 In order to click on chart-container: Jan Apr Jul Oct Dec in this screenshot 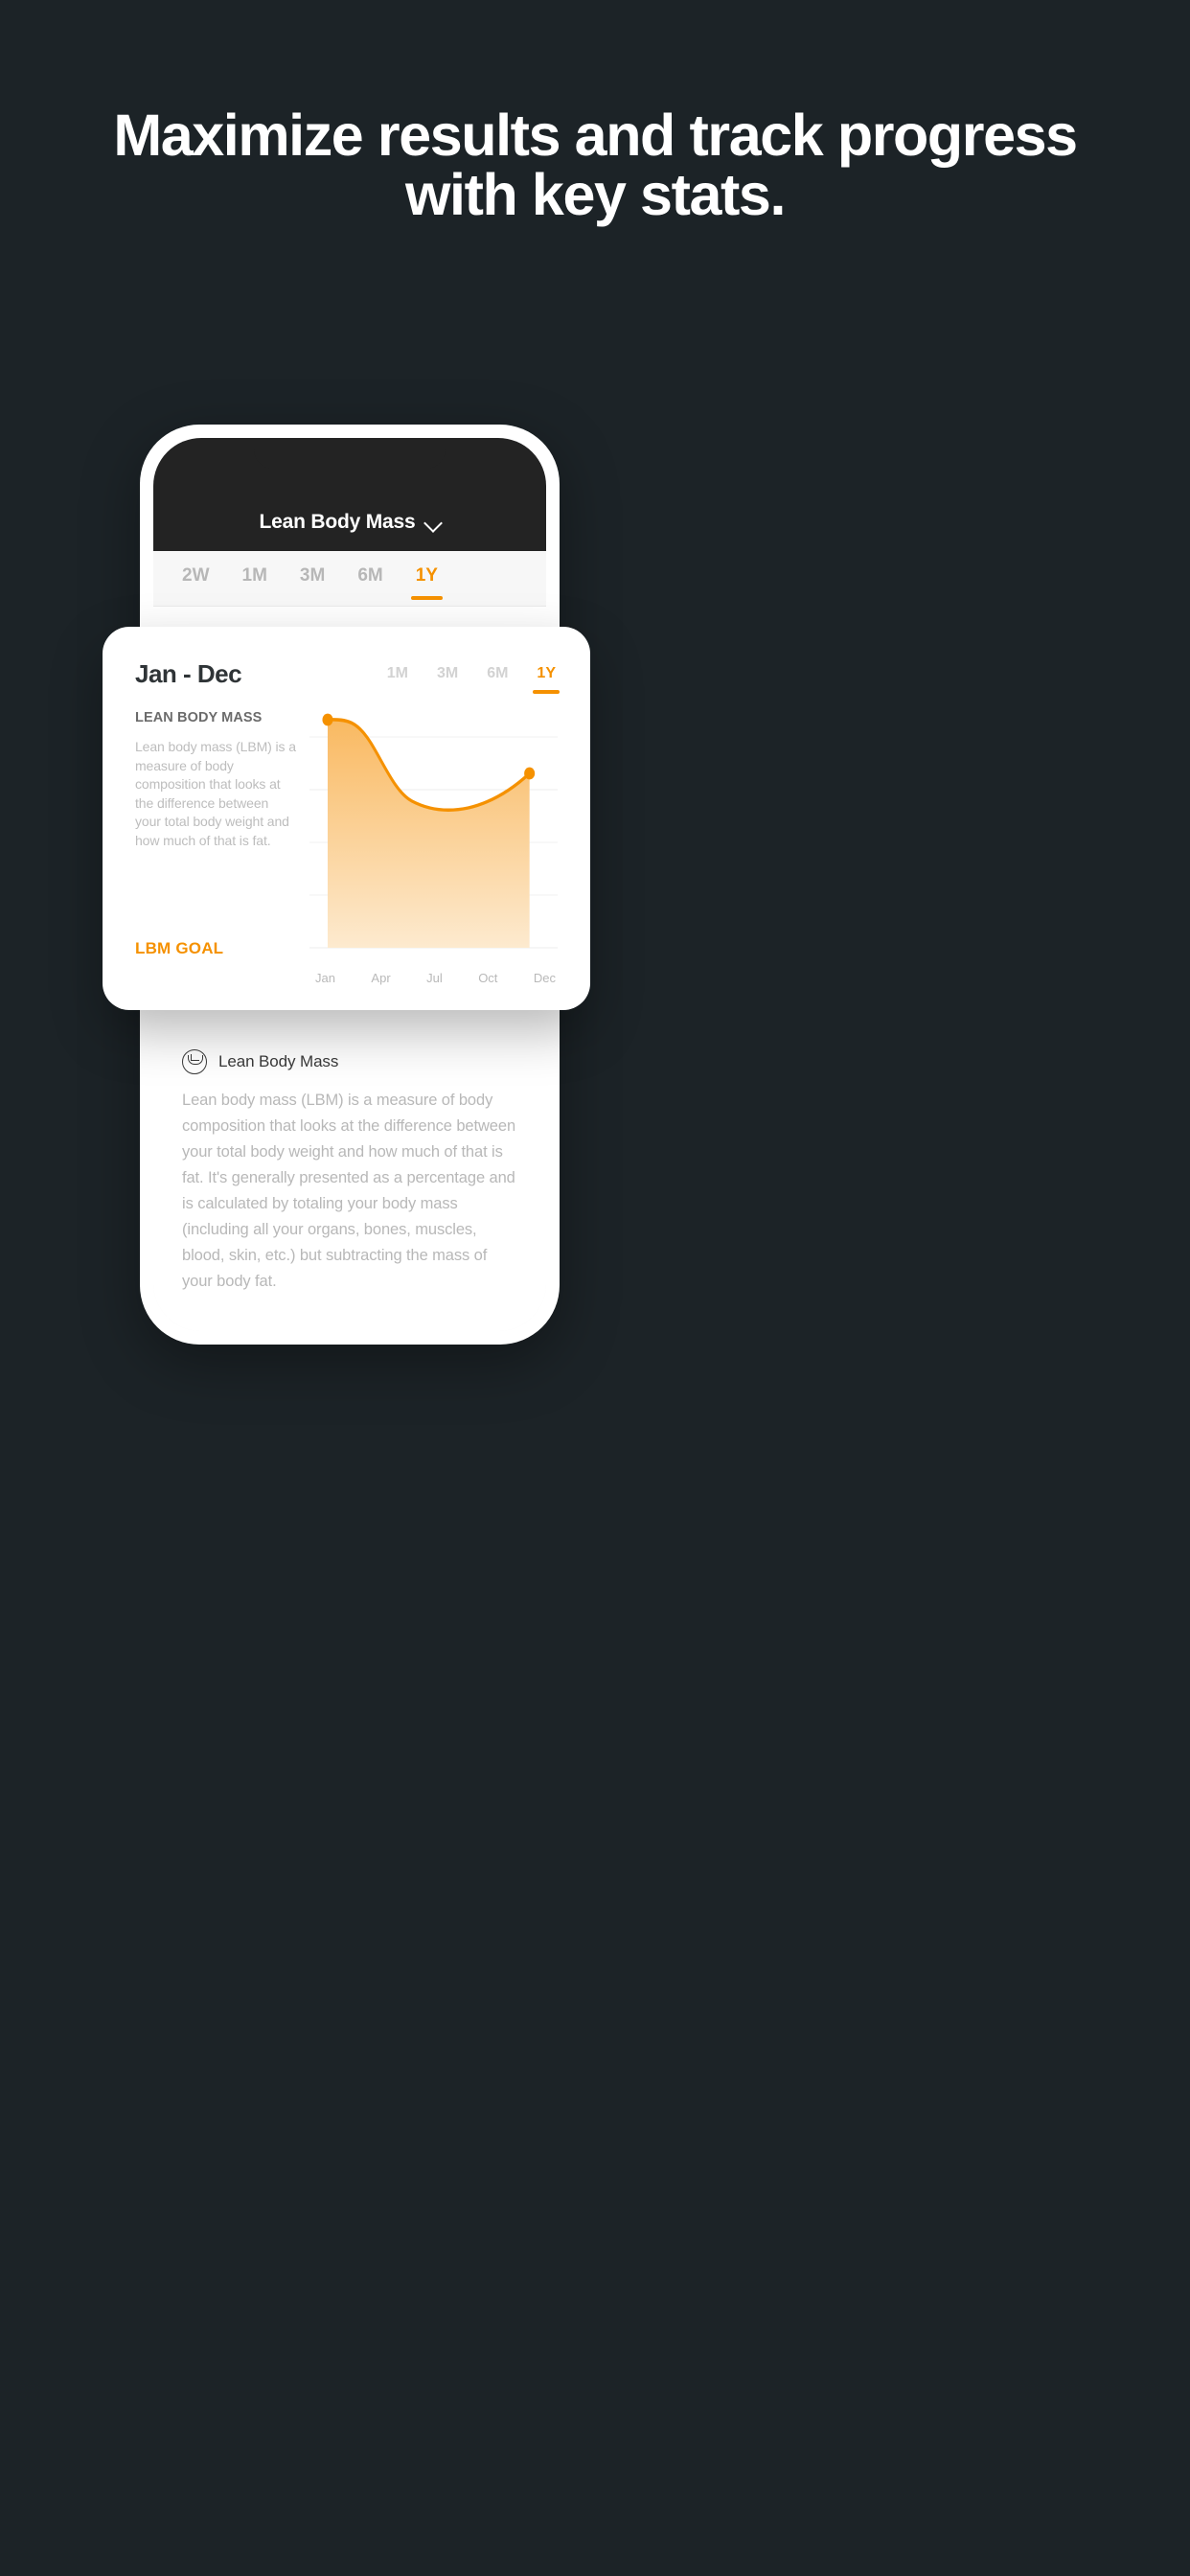, I will do `click(427, 847)`.